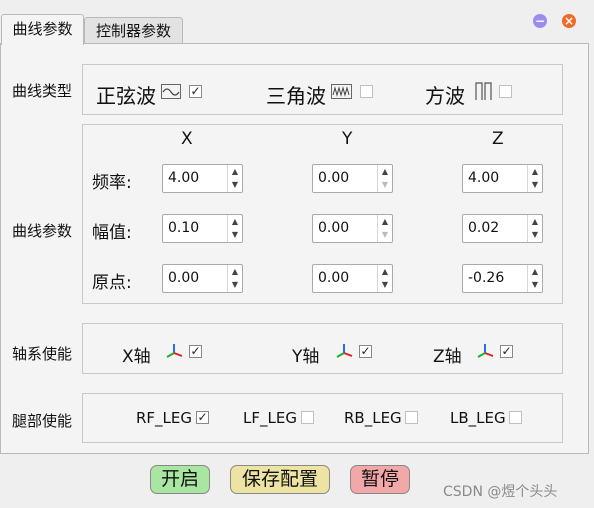 This screenshot has width=594, height=508. What do you see at coordinates (171, 91) in the screenshot?
I see `sine-wave-icon` at bounding box center [171, 91].